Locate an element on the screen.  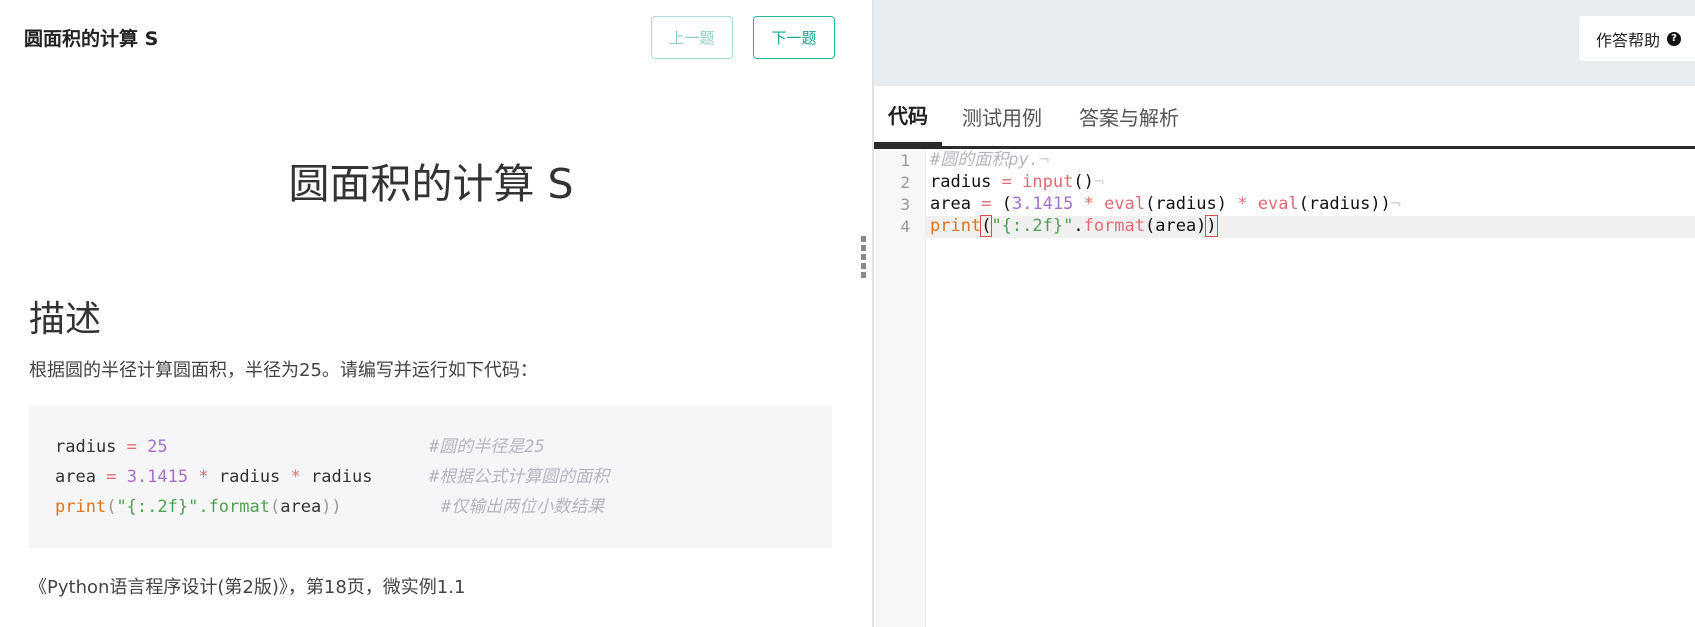
description-text: 根据圆的半径计算圆面积，半径为25。请编写并运行如下代码： is located at coordinates (283, 370).